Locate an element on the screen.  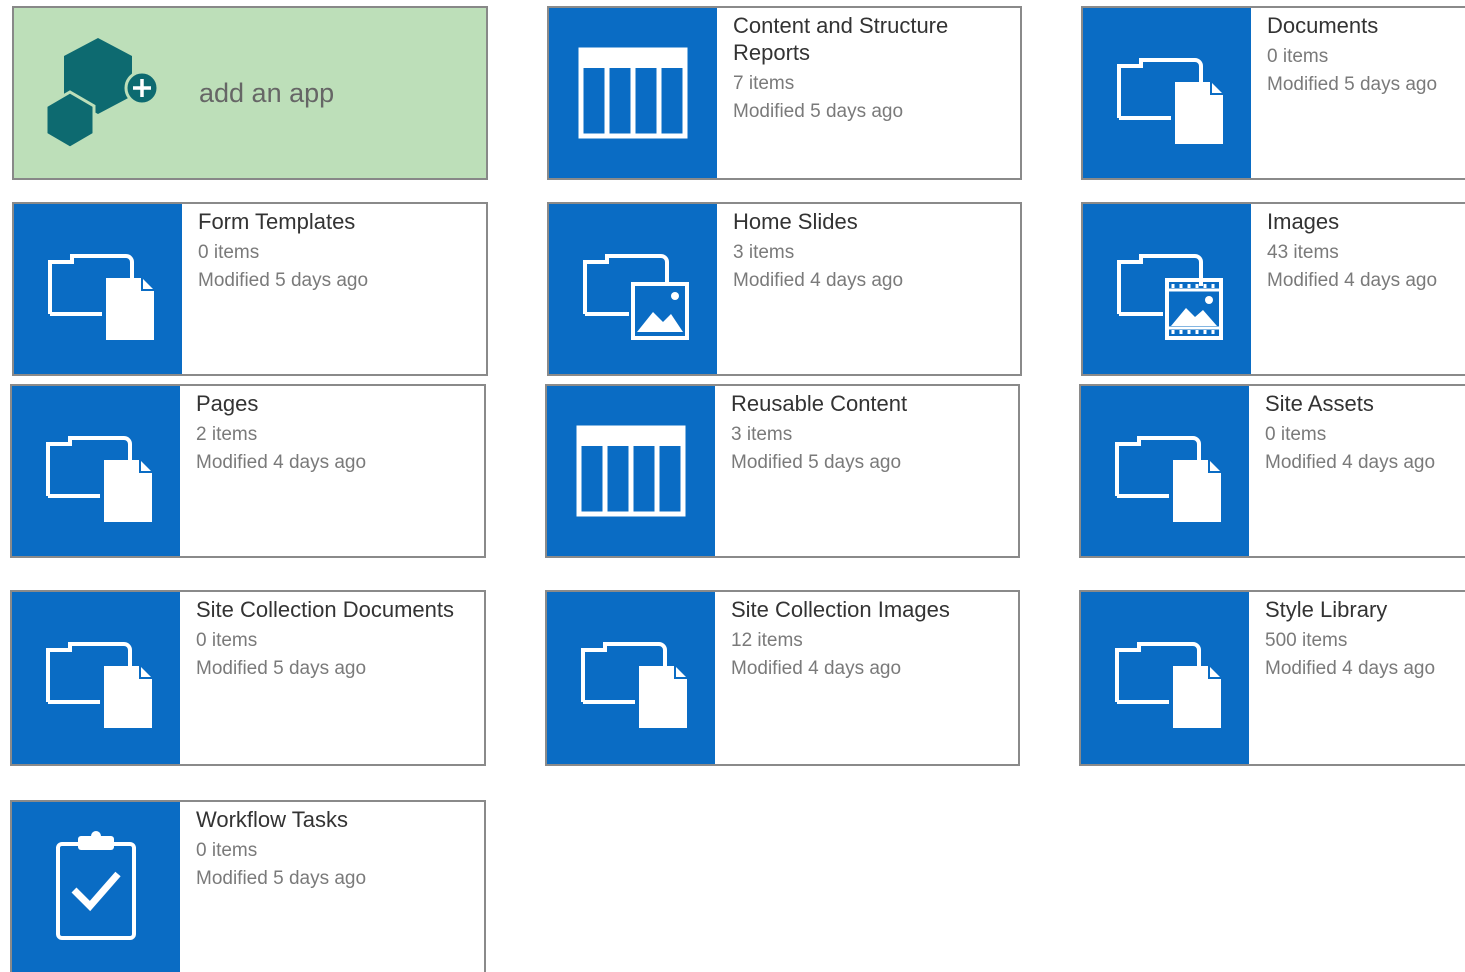
app-title: Images is located at coordinates (1362, 221).